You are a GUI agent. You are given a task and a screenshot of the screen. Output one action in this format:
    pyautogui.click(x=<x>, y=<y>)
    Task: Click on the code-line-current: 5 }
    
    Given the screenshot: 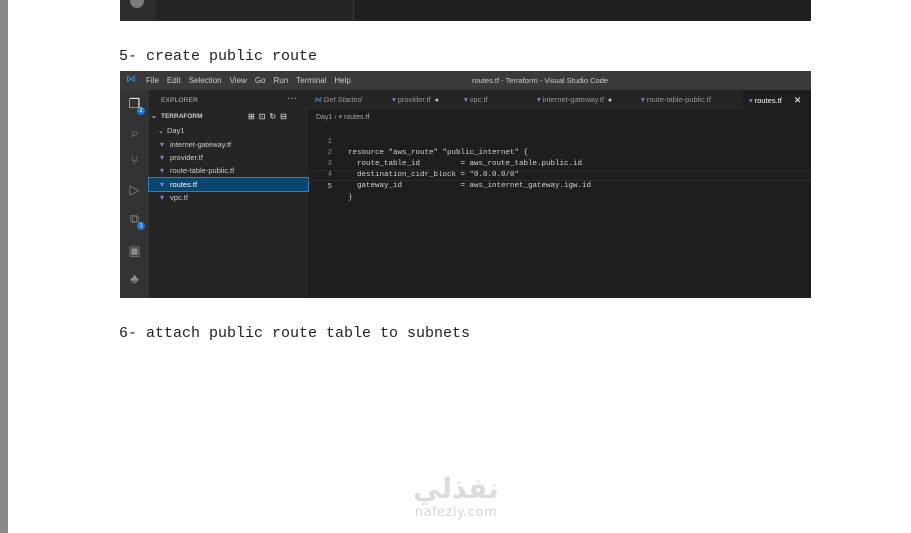 What is the action you would take?
    pyautogui.click(x=559, y=186)
    